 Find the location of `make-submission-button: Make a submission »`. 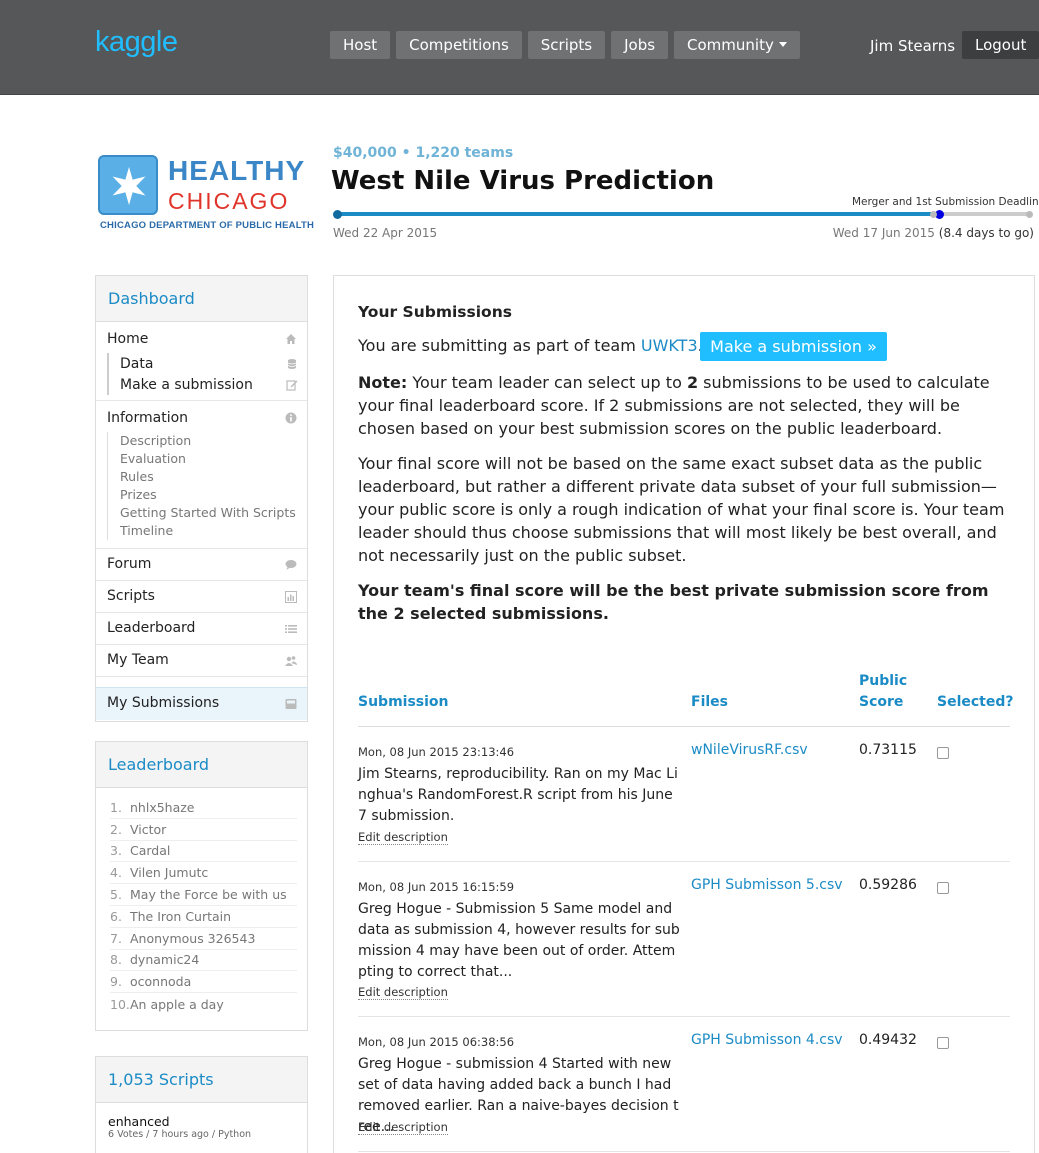

make-submission-button: Make a submission » is located at coordinates (793, 346).